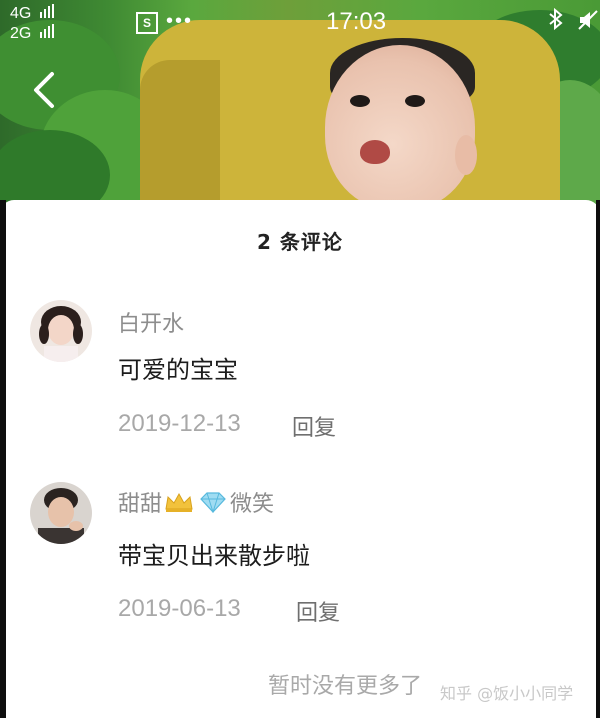 This screenshot has width=600, height=718. What do you see at coordinates (415, 101) in the screenshot?
I see `baby-eye-right` at bounding box center [415, 101].